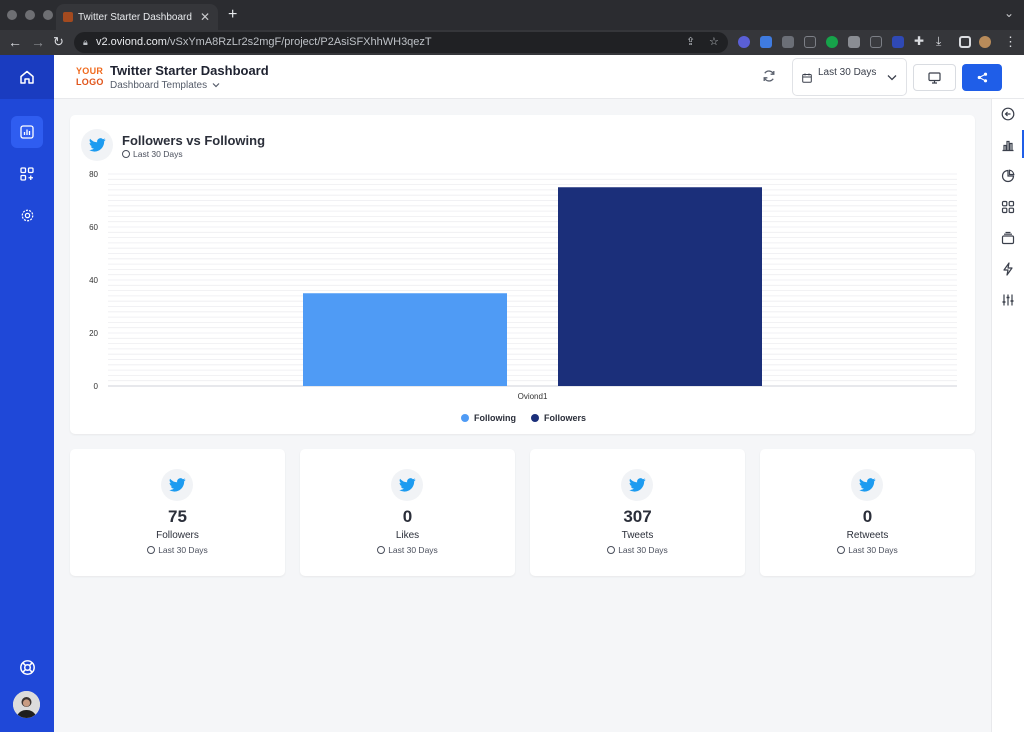 This screenshot has width=1024, height=732. What do you see at coordinates (1008, 238) in the screenshot?
I see `layers-icon` at bounding box center [1008, 238].